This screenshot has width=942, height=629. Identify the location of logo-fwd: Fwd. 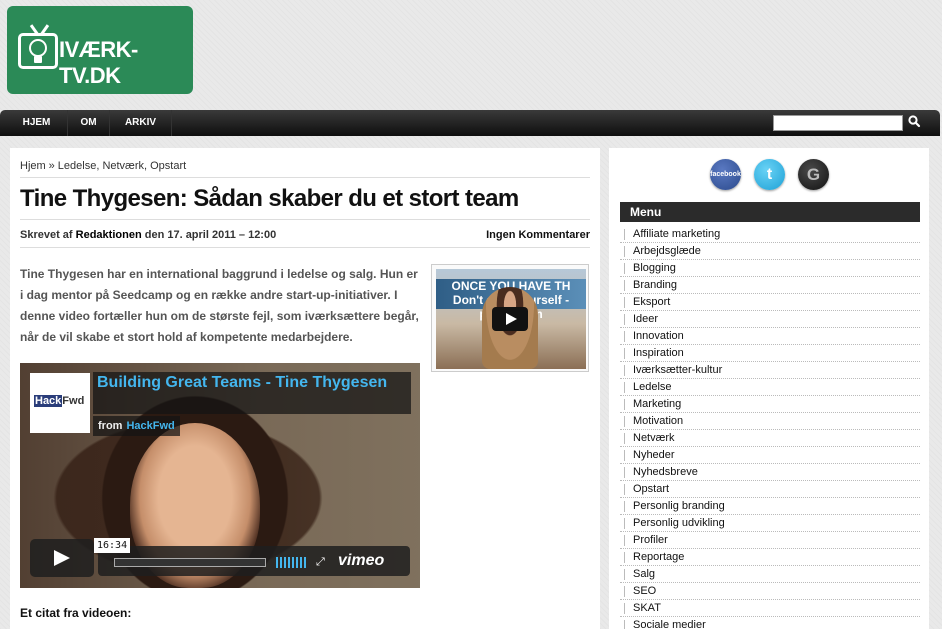
(73, 401).